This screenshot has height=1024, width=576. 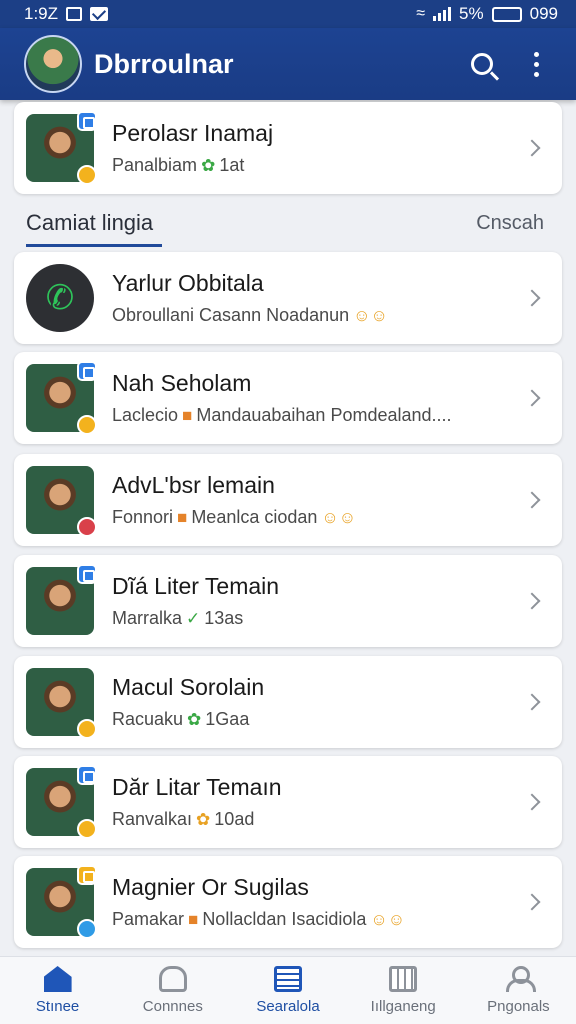 I want to click on contact-subtitle: Ranvalkaı, so click(x=152, y=819).